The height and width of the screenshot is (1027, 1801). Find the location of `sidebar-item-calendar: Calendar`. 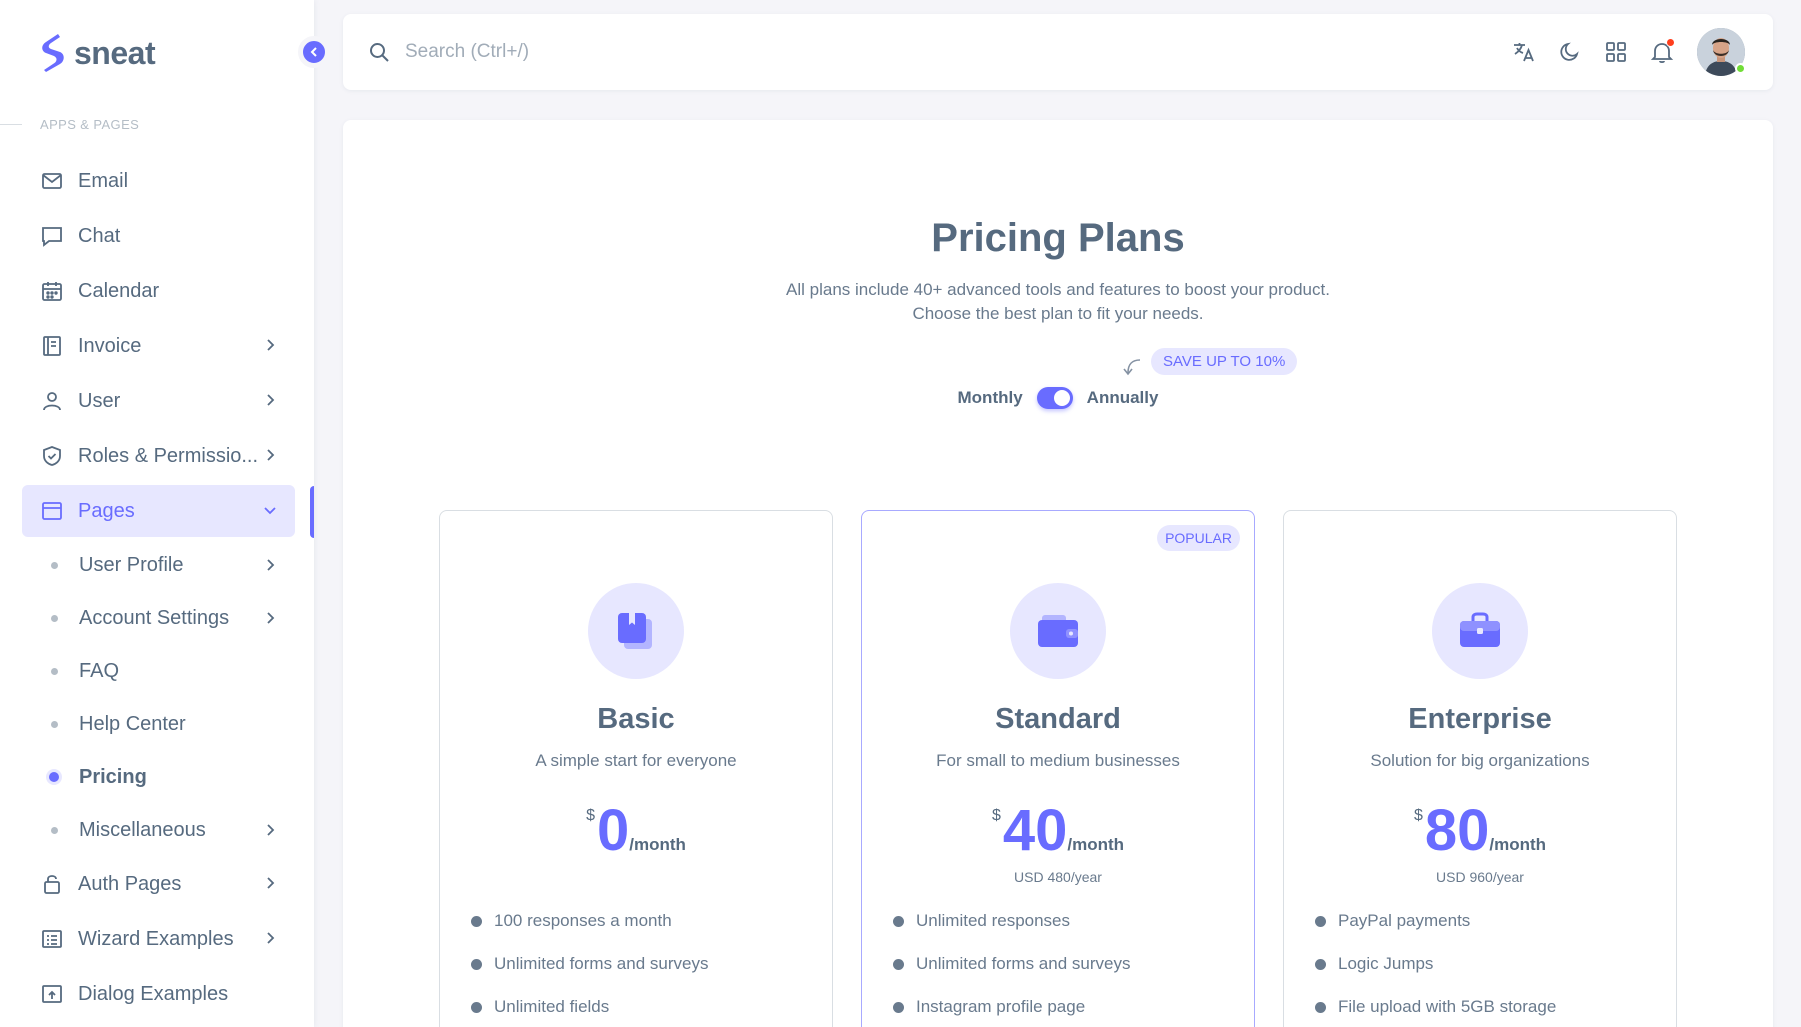

sidebar-item-calendar: Calendar is located at coordinates (158, 291).